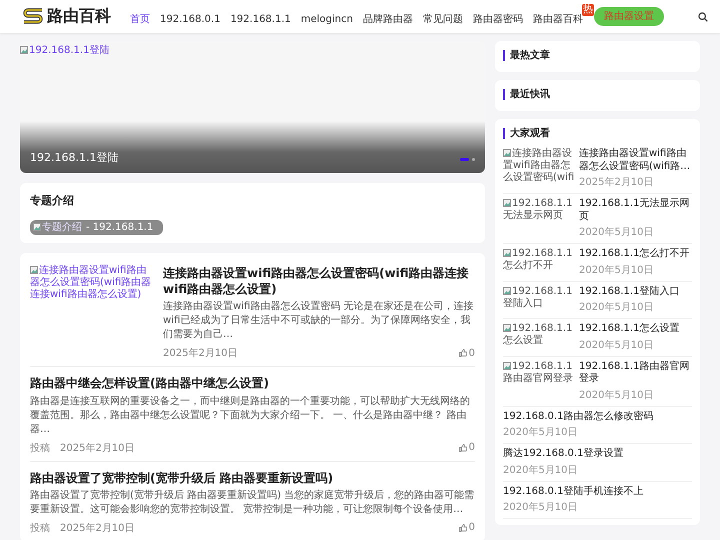 The image size is (720, 540). Describe the element at coordinates (539, 168) in the screenshot. I see `image-alt-text: 连接路由器设置wifi路由器怎么设置密码(wifi` at that location.